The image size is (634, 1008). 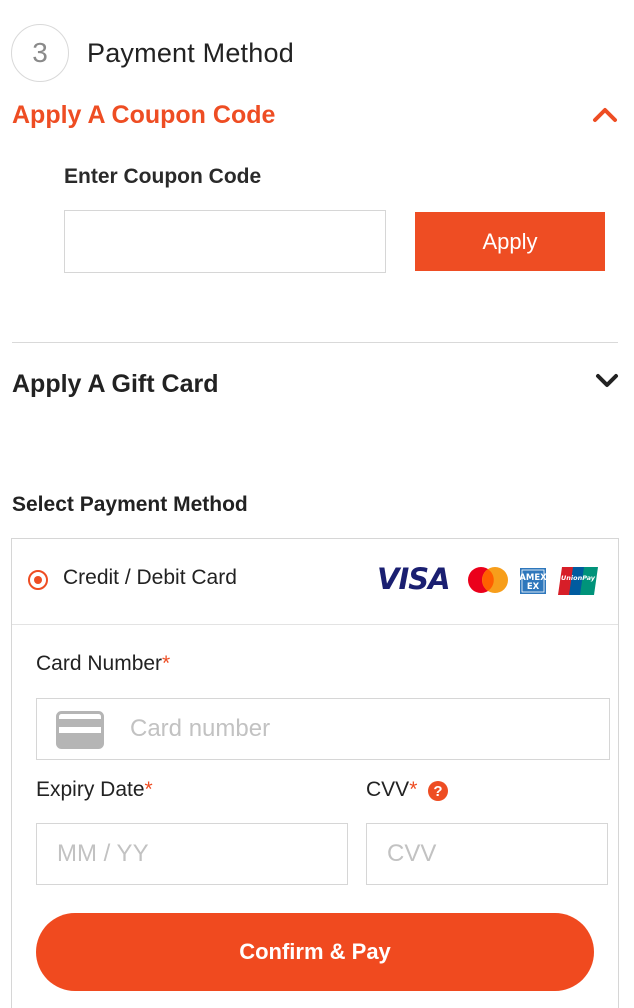 What do you see at coordinates (533, 587) in the screenshot?
I see `amex-logo-text-bottom: EX` at bounding box center [533, 587].